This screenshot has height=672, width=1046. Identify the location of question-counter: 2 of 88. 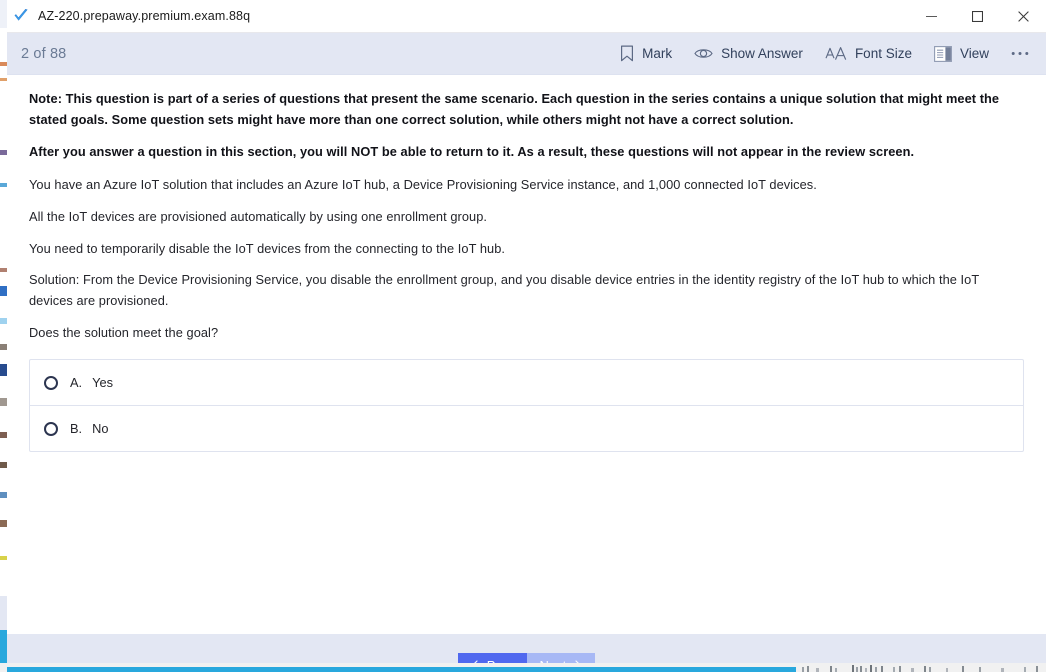
(44, 53).